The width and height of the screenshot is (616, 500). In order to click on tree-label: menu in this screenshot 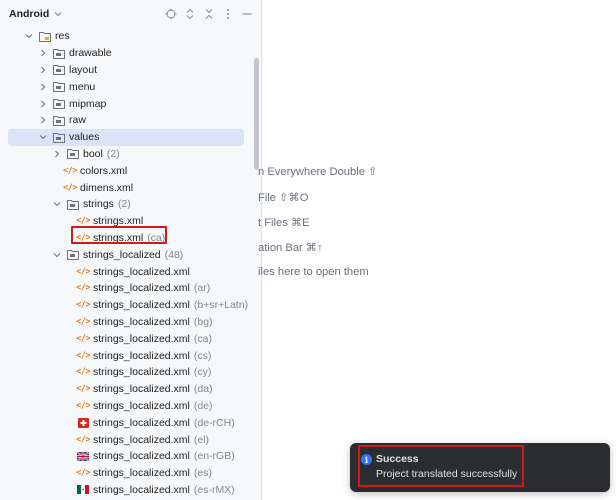, I will do `click(82, 86)`.